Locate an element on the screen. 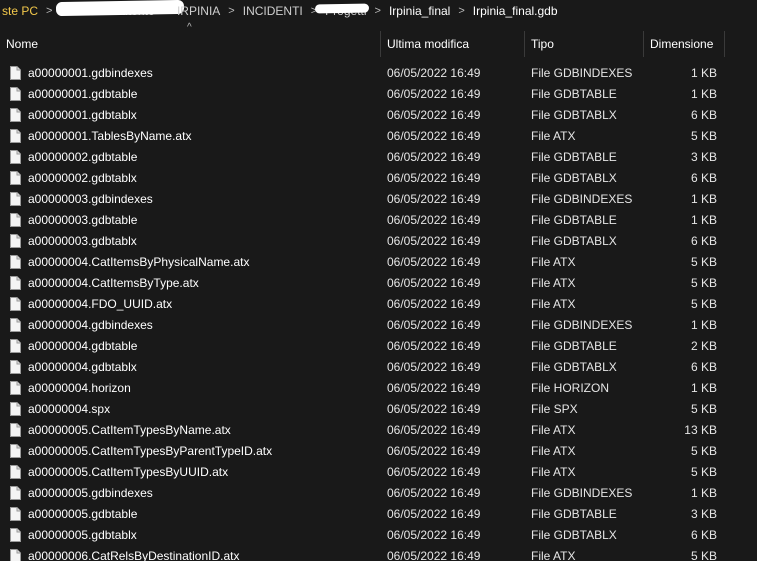 The width and height of the screenshot is (757, 561). breadcrumb-item-progetti: Progetti is located at coordinates (343, 11).